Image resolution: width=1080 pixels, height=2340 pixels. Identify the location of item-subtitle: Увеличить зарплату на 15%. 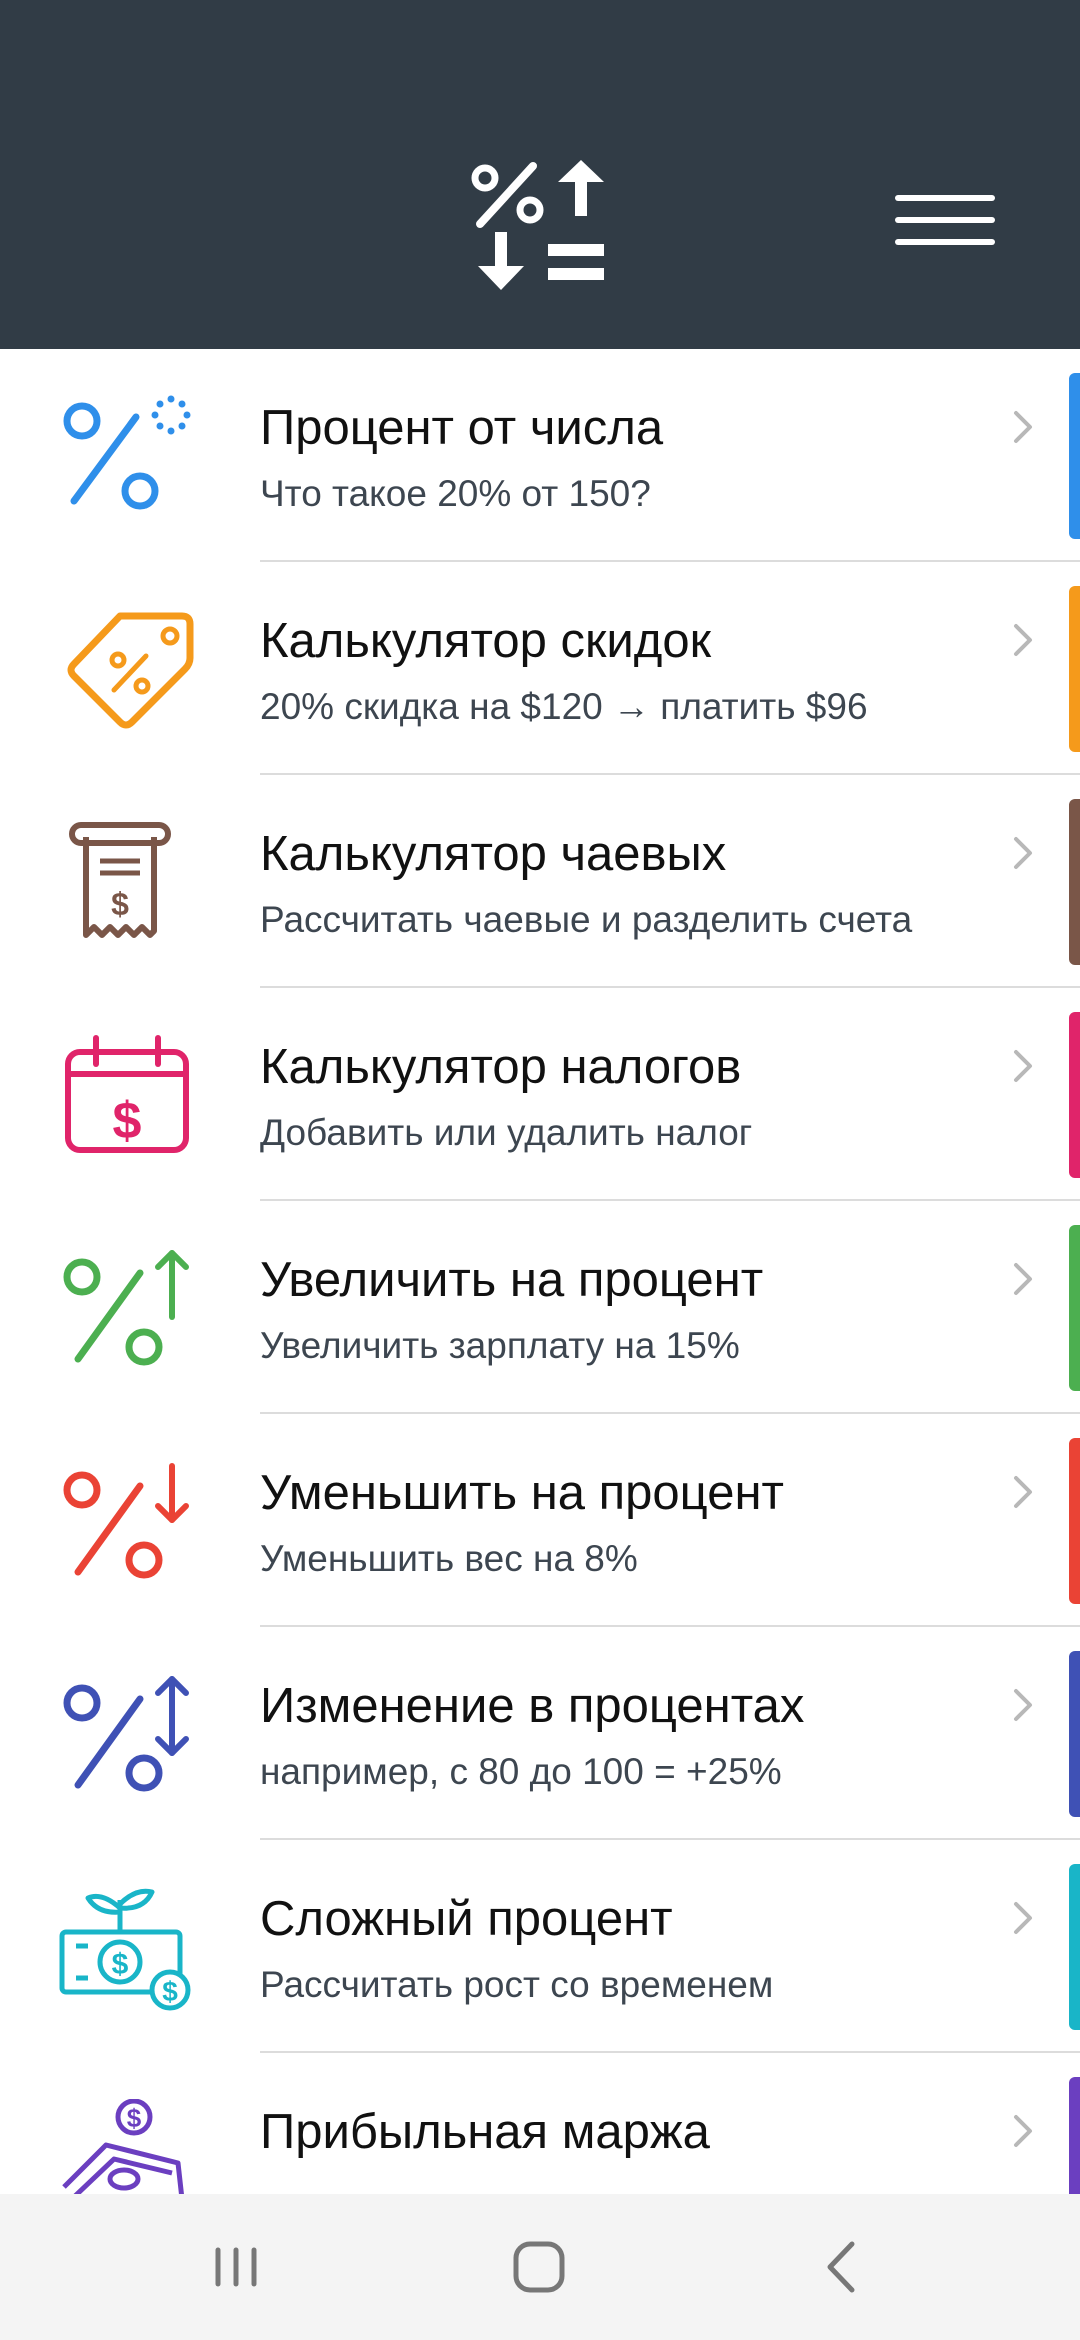
(500, 1345).